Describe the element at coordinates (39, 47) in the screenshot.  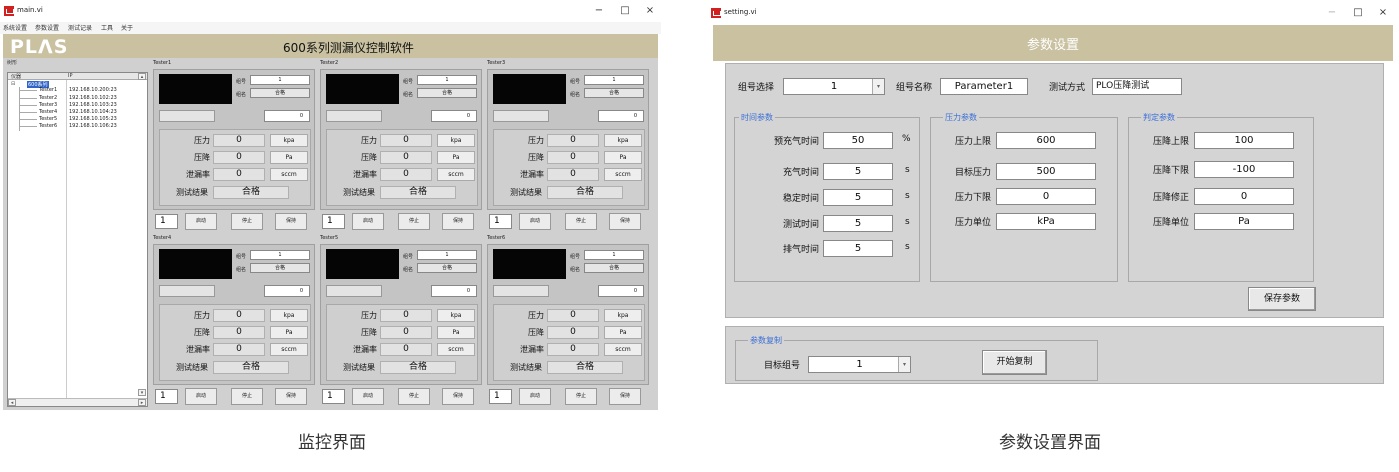
I see `plas-logo: PLΛS` at that location.